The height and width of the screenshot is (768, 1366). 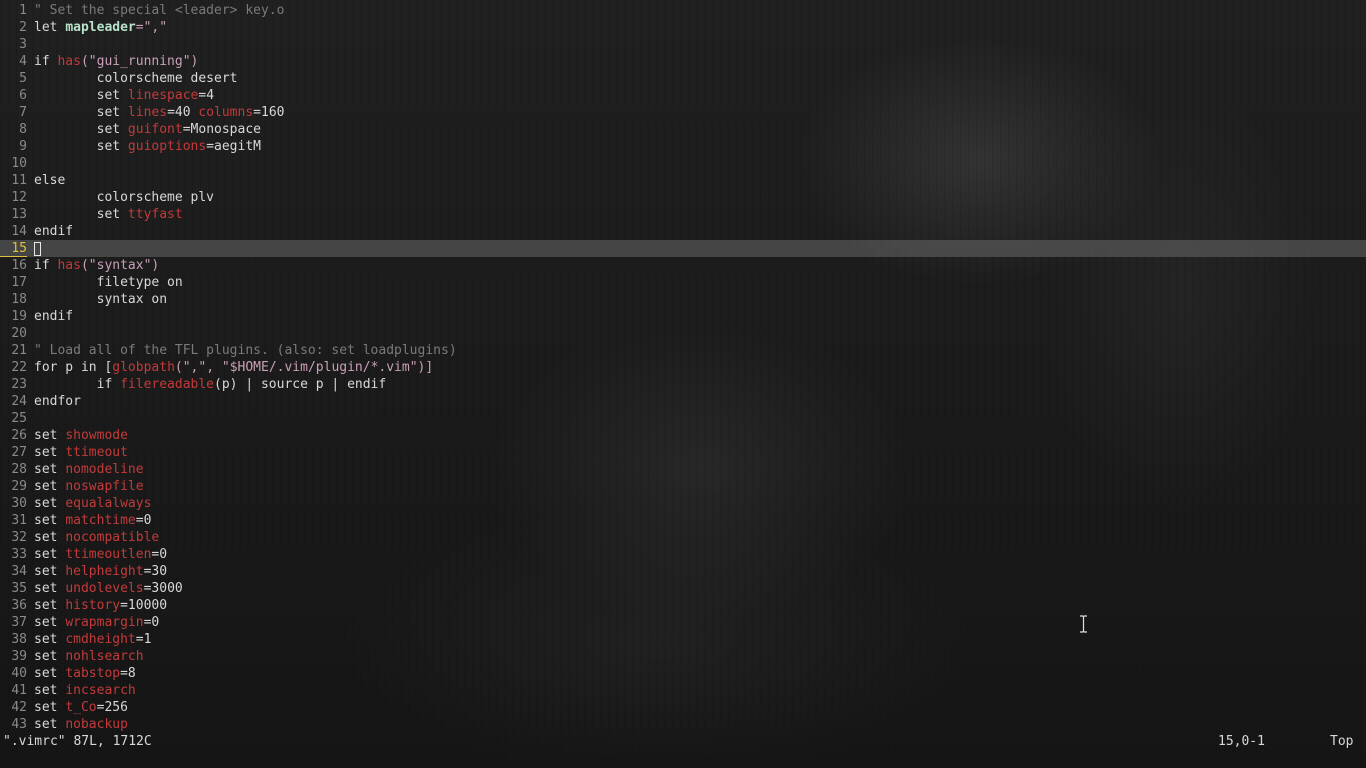 I want to click on code-line: 6 set linespace=4, so click(x=683, y=95).